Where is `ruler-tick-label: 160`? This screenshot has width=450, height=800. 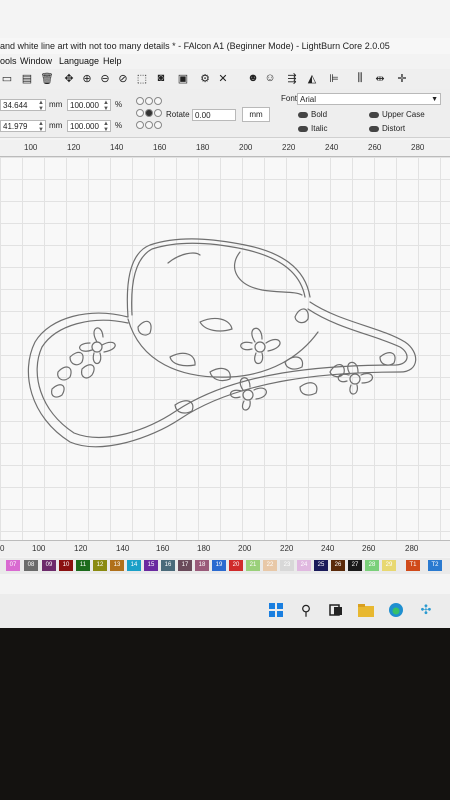 ruler-tick-label: 160 is located at coordinates (160, 147).